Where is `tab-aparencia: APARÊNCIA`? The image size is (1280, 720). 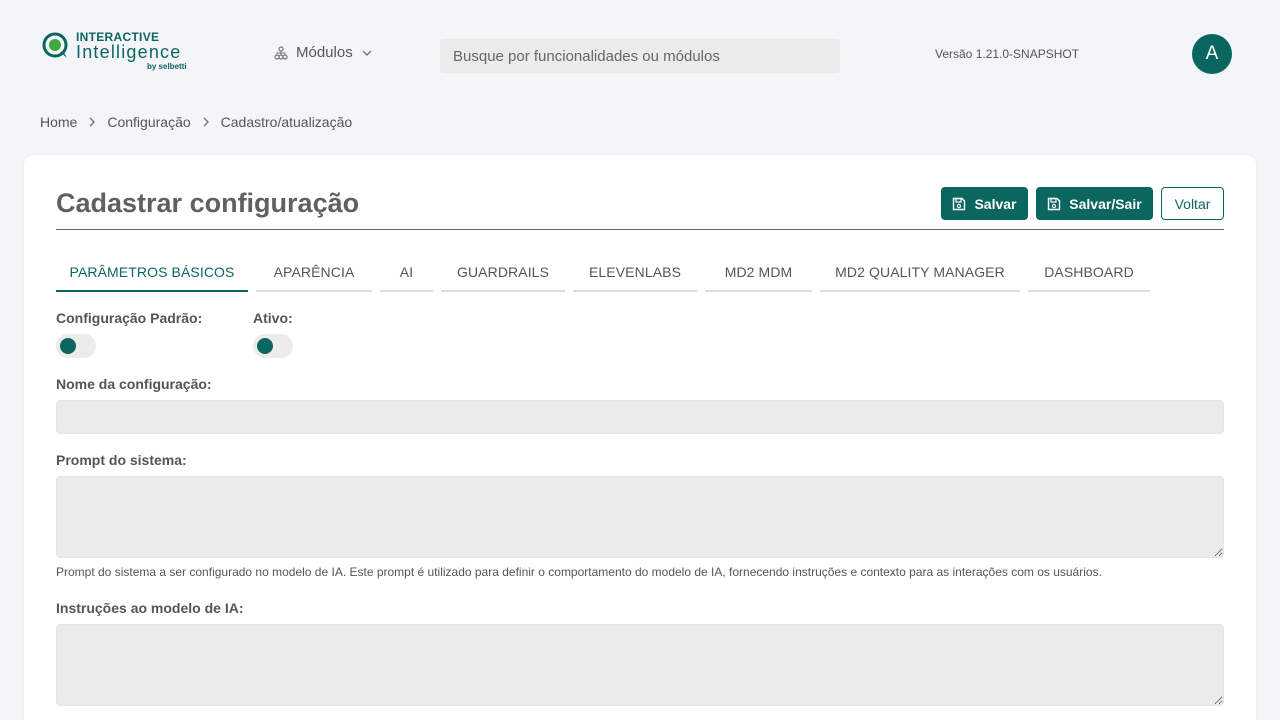 tab-aparencia: APARÊNCIA is located at coordinates (314, 274).